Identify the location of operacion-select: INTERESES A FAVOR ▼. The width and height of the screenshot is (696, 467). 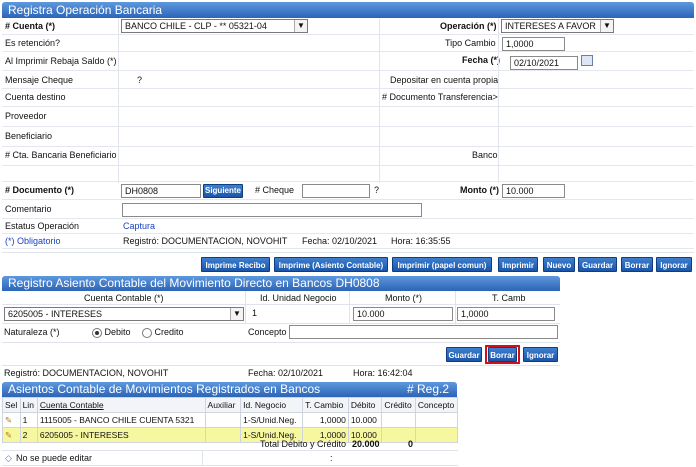
(557, 26).